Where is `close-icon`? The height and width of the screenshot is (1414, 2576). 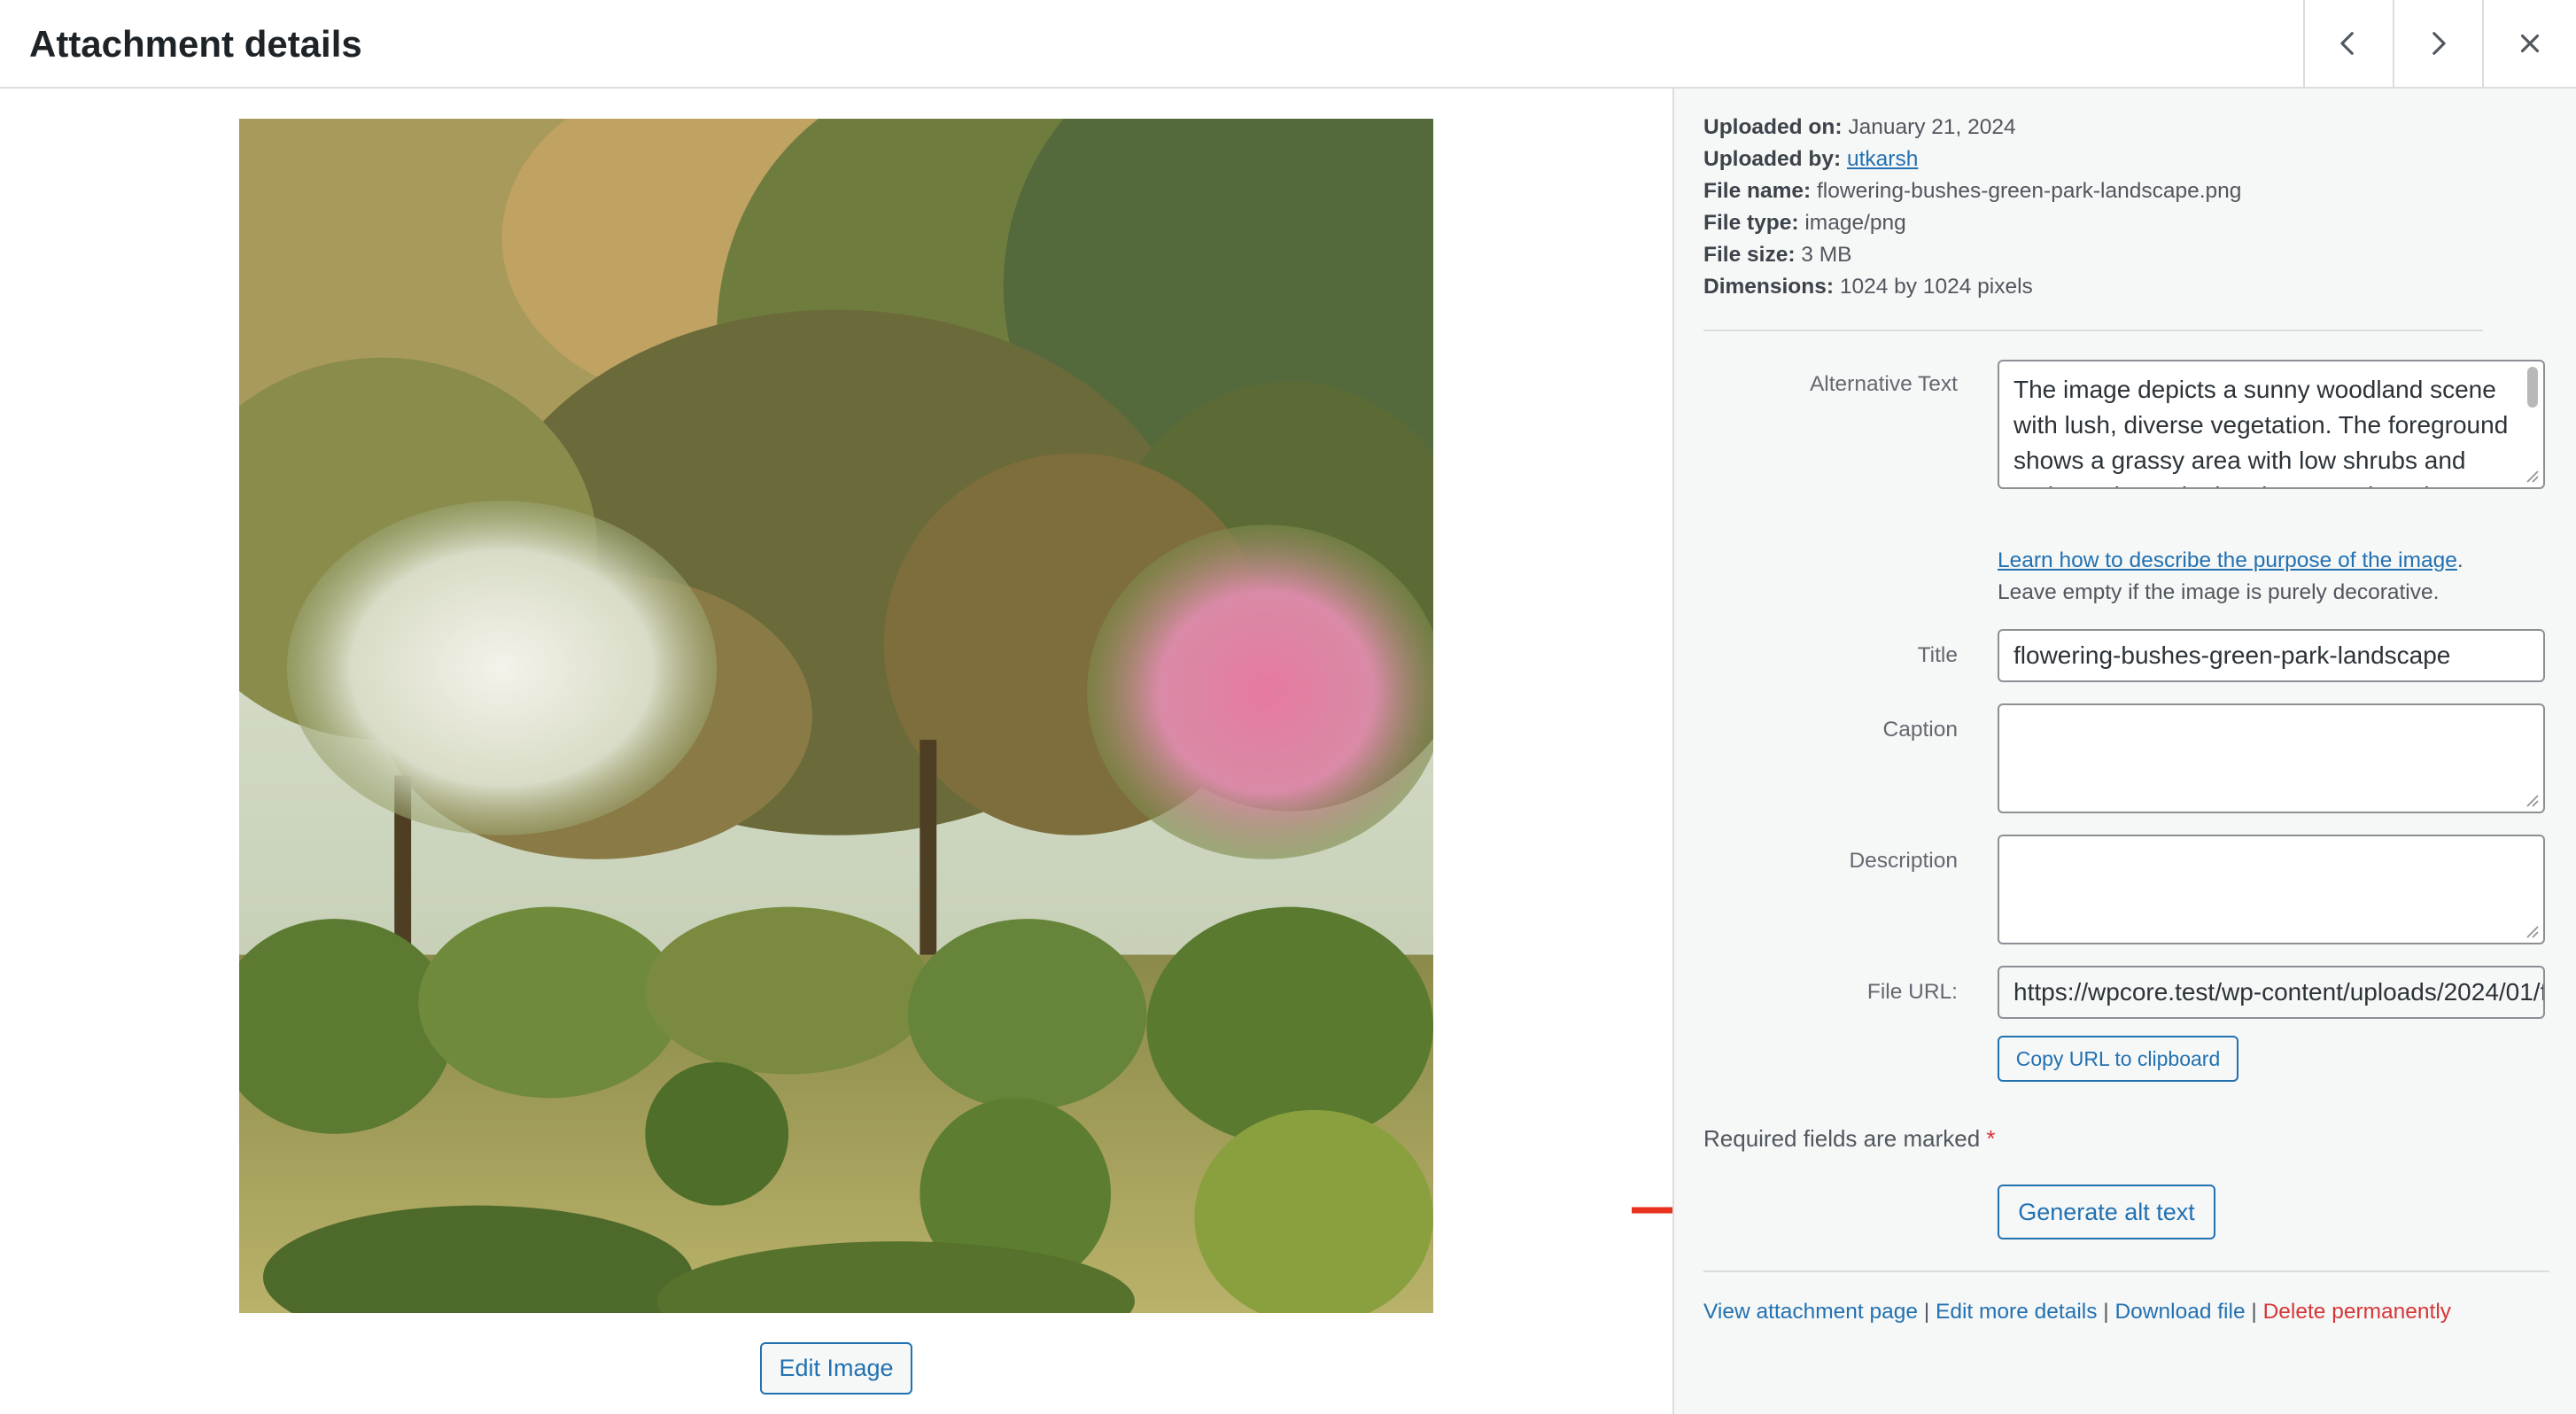 close-icon is located at coordinates (2530, 43).